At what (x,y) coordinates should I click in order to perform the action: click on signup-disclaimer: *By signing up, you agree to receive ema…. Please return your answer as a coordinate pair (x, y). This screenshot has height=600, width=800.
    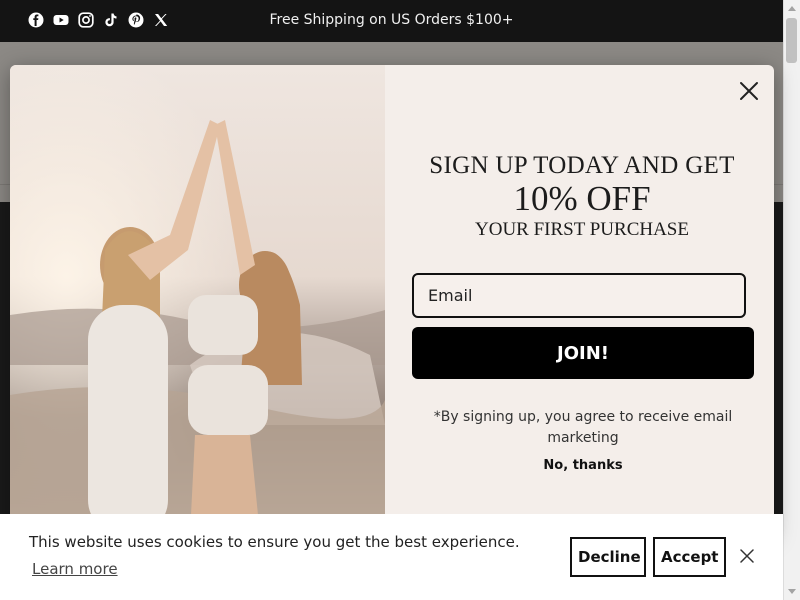
    Looking at the image, I should click on (583, 427).